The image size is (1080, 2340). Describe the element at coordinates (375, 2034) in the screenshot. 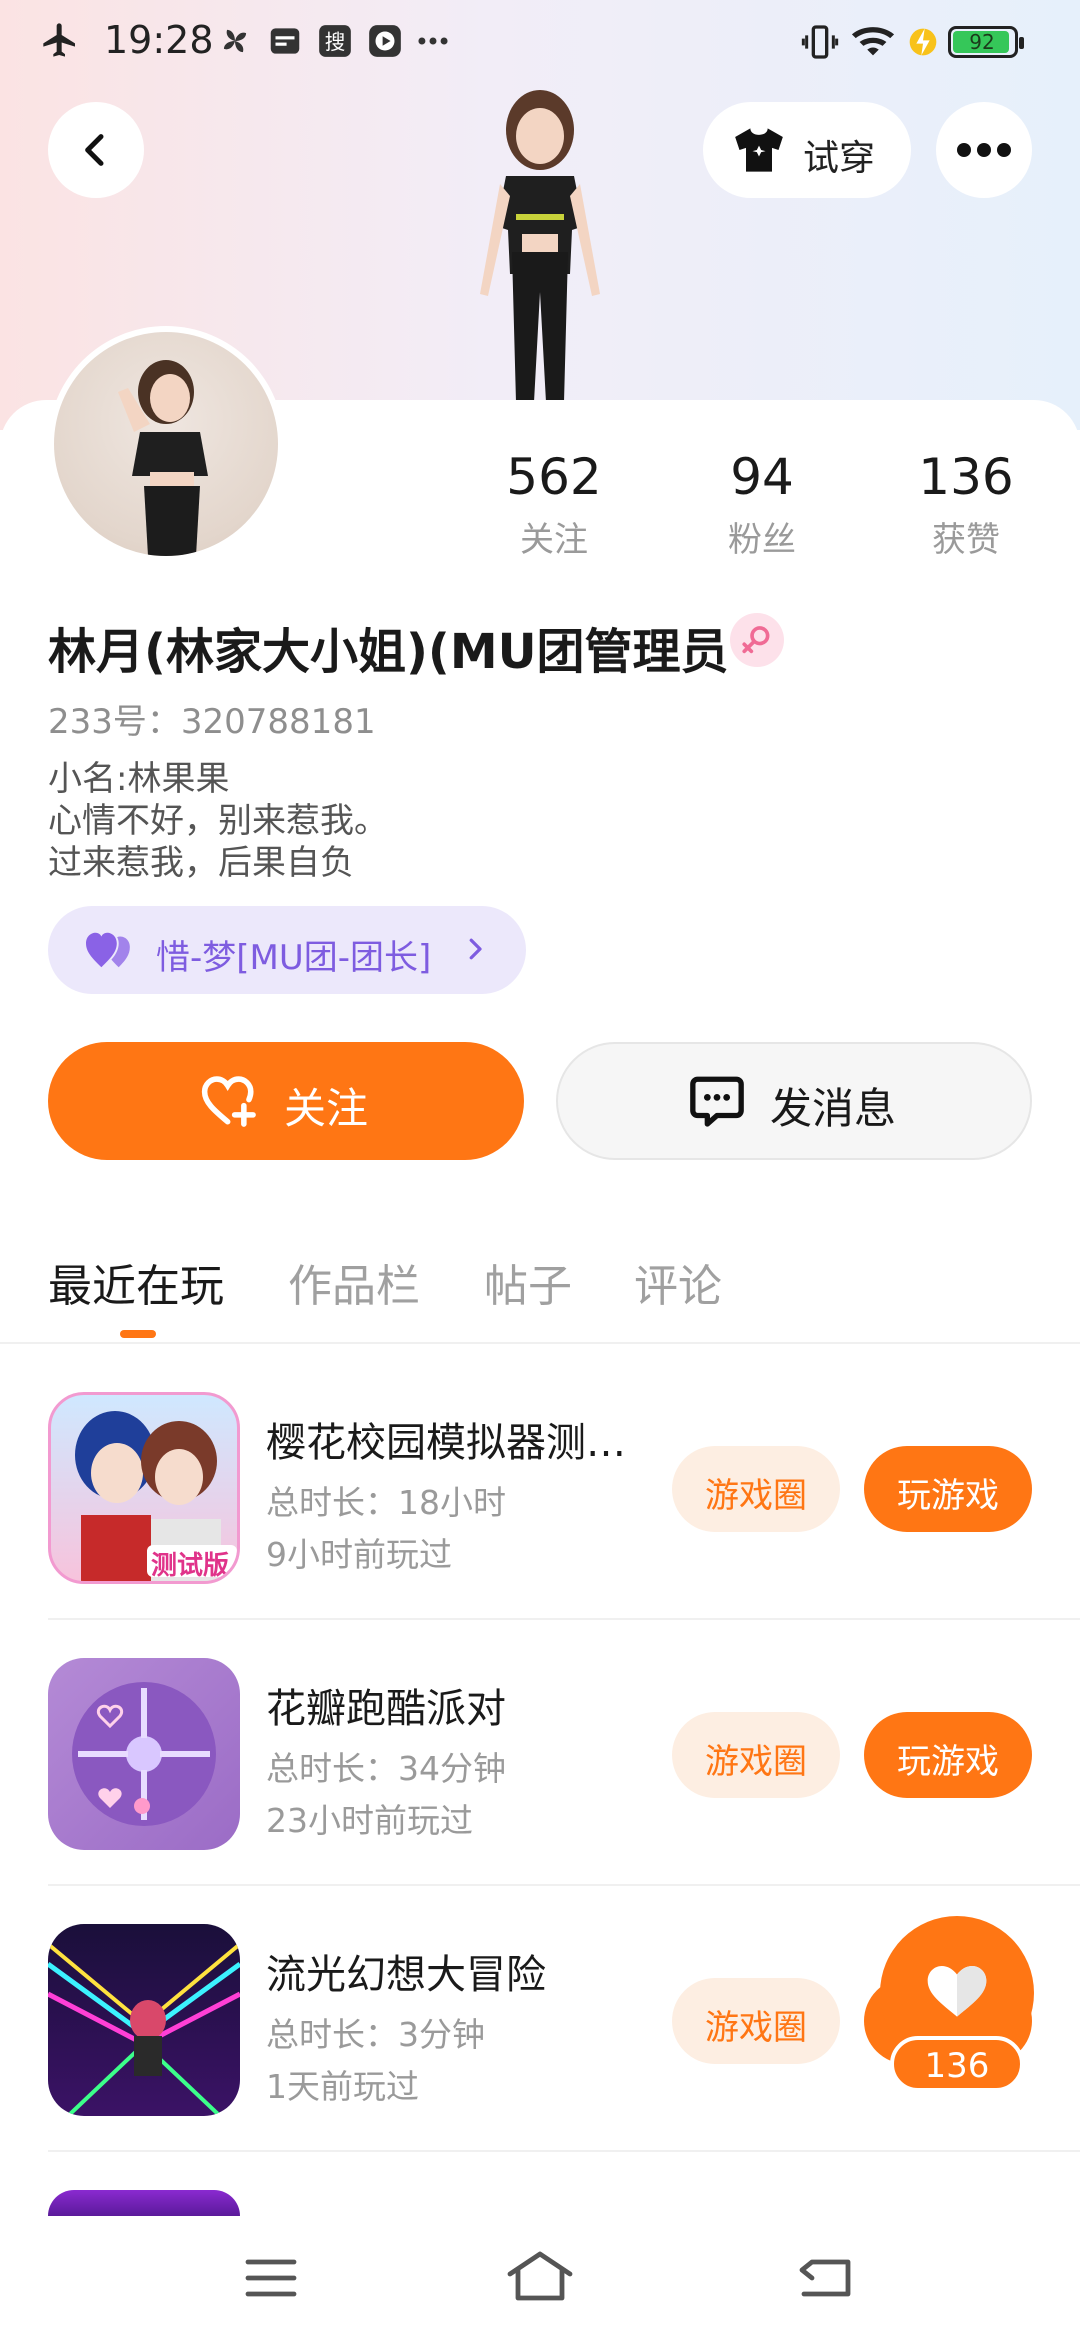

I see `game-duration: 总时长：3分钟` at that location.